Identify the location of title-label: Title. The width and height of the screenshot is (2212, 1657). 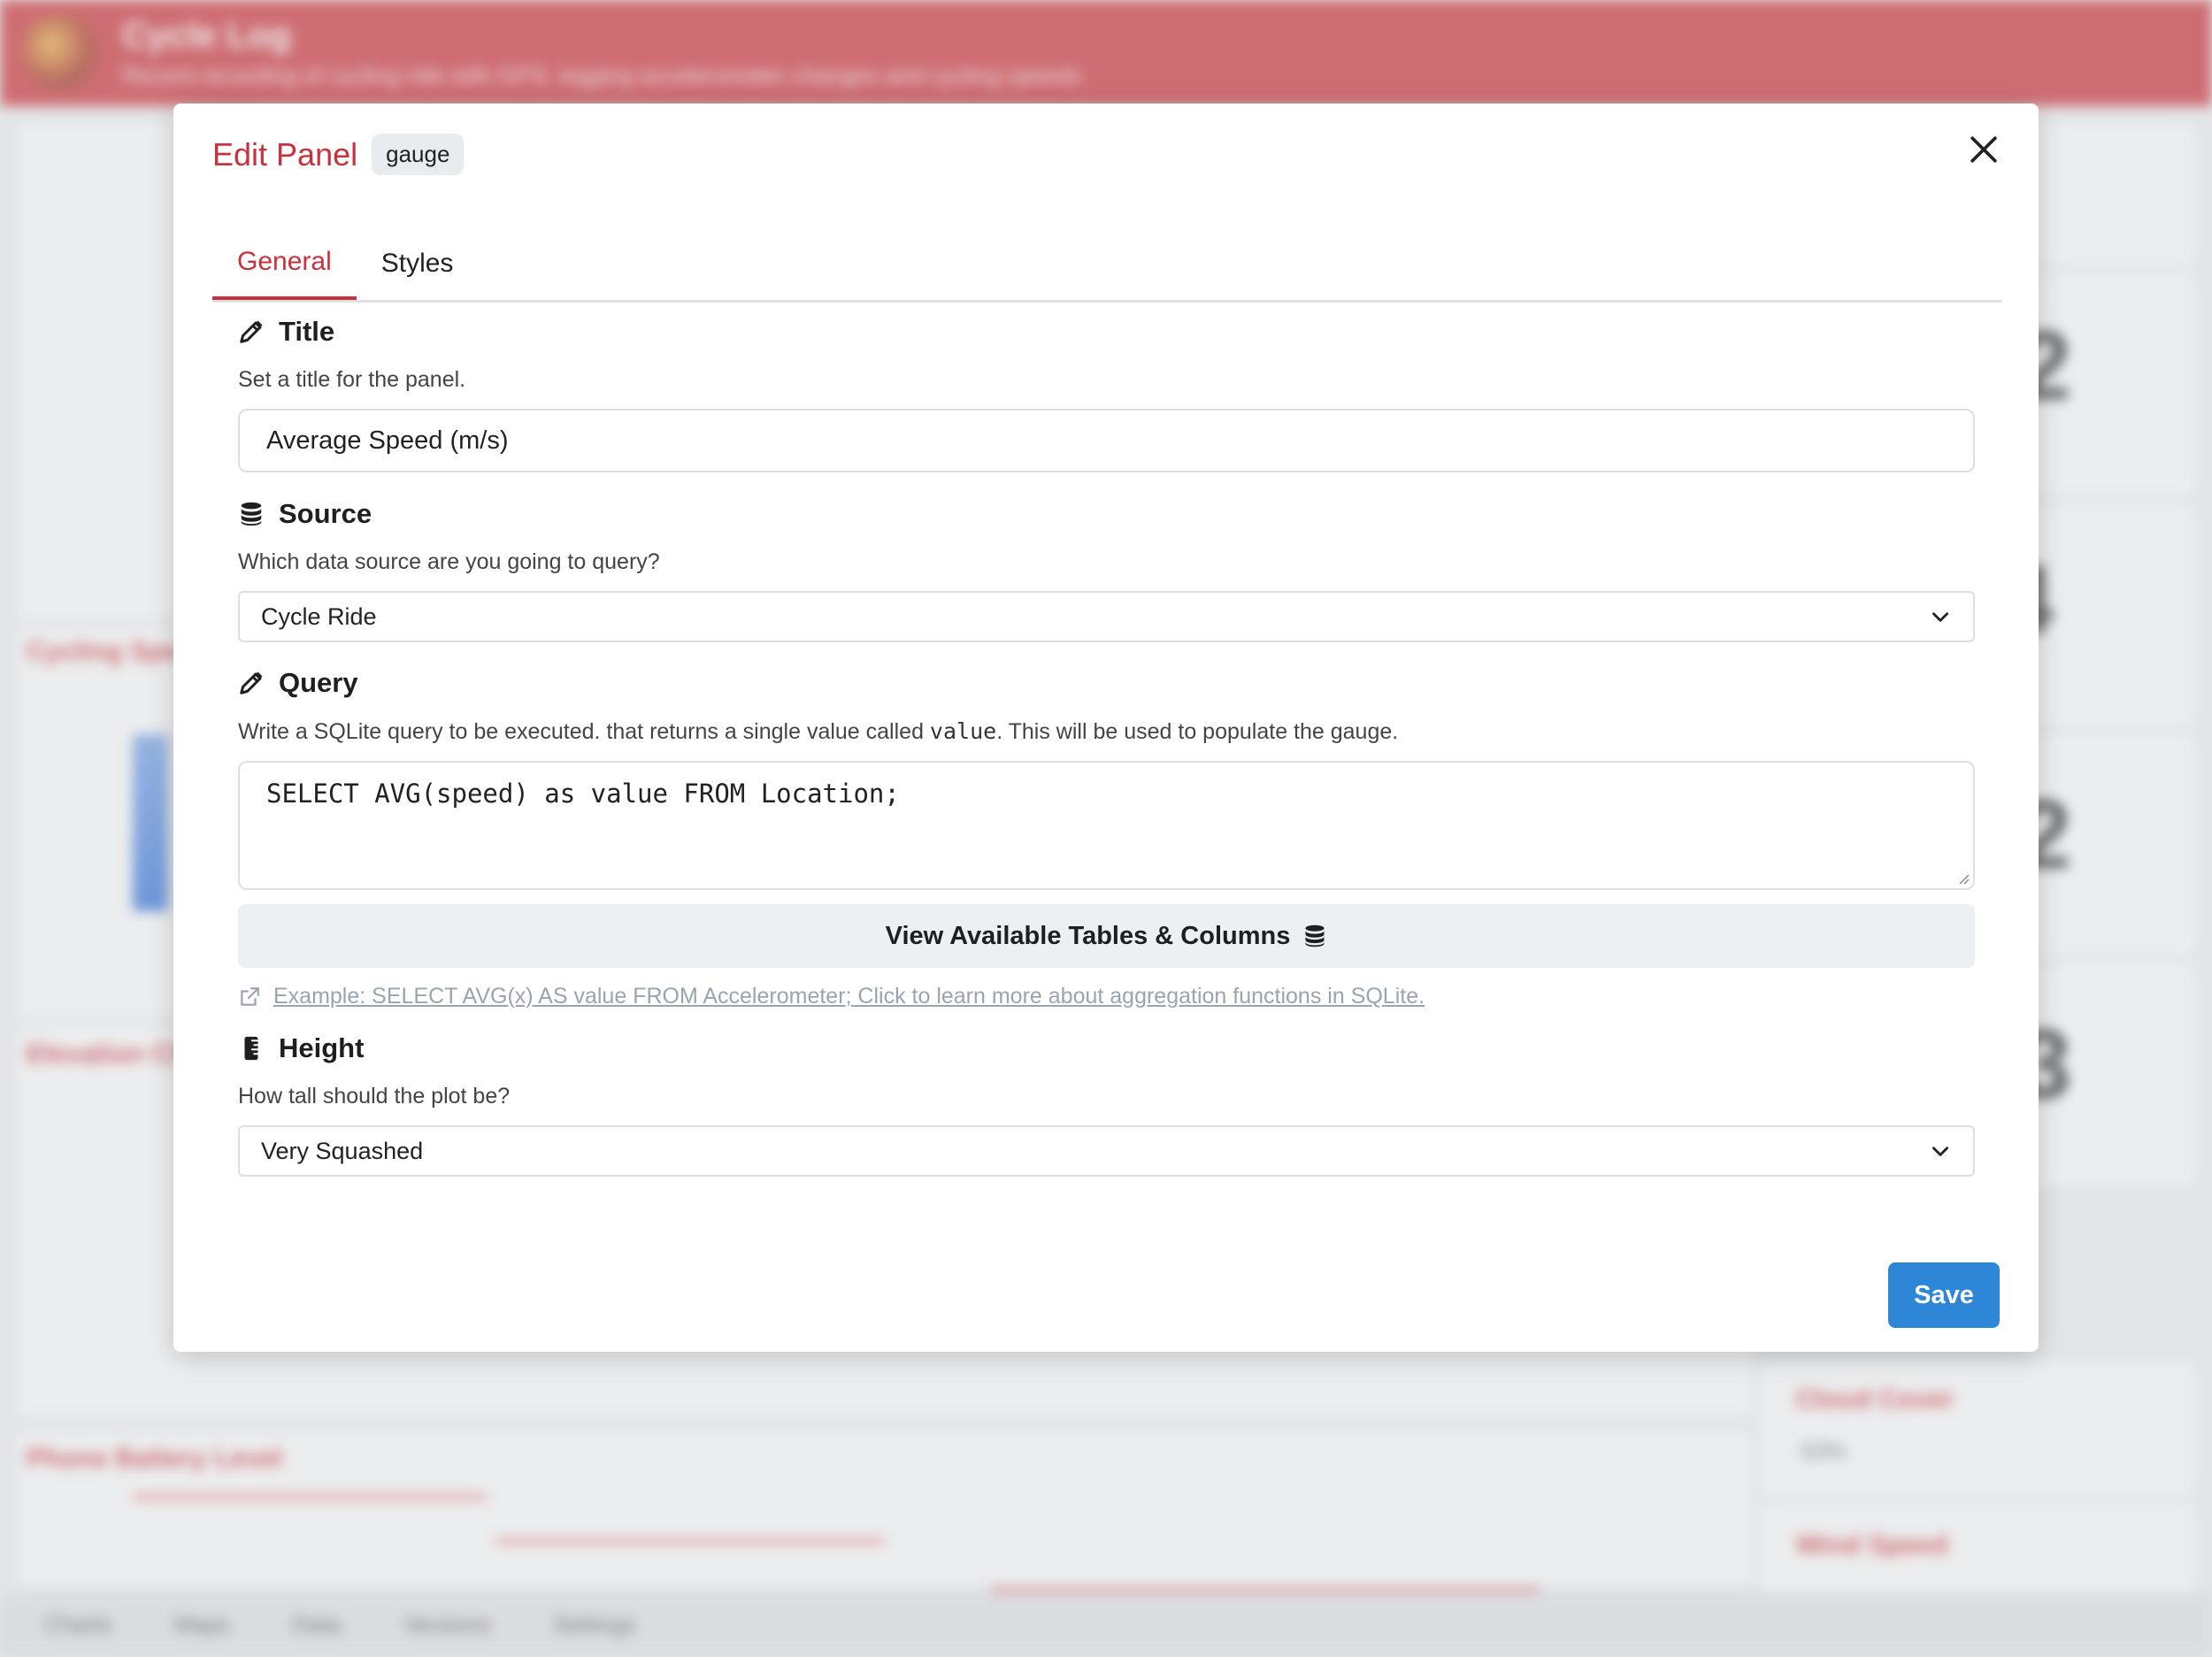
(1107, 332).